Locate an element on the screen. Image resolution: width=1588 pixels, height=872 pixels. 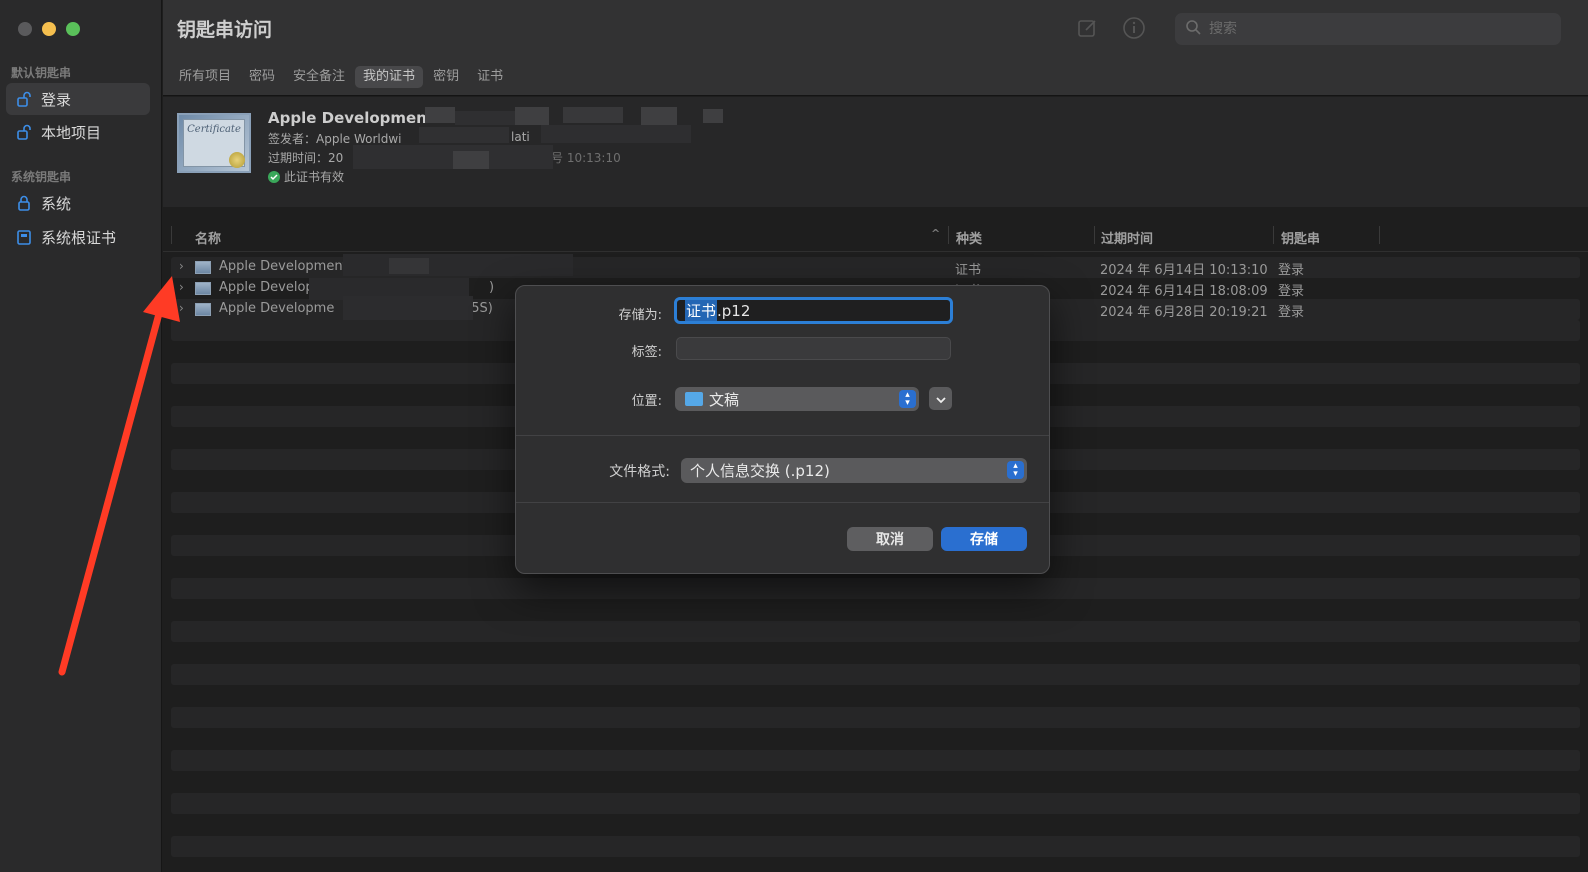
tab-my-certificates: 我的证书 is located at coordinates (389, 77).